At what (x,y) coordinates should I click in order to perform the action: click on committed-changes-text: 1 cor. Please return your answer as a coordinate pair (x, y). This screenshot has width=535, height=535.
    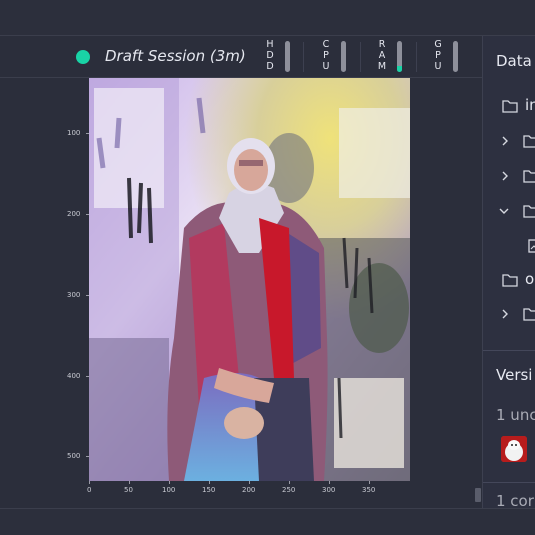
    Looking at the image, I should click on (515, 500).